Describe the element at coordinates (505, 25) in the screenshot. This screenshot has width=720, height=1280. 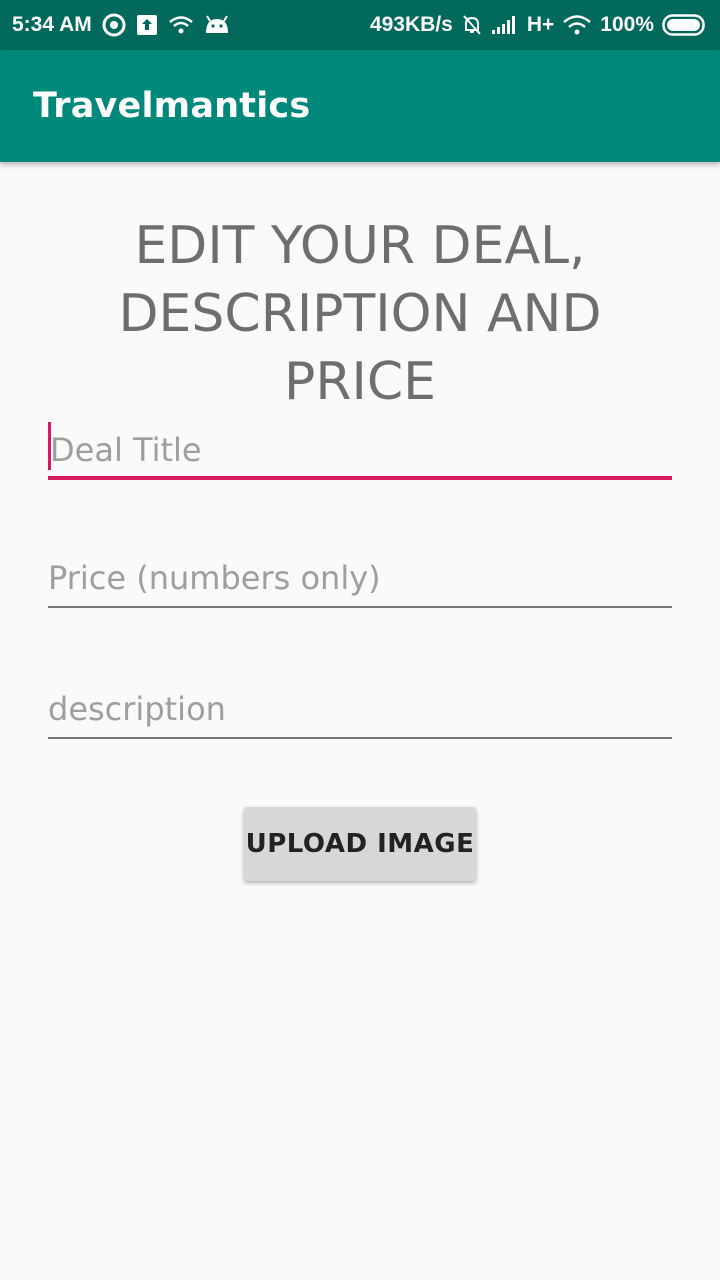
I see `signal-icon` at that location.